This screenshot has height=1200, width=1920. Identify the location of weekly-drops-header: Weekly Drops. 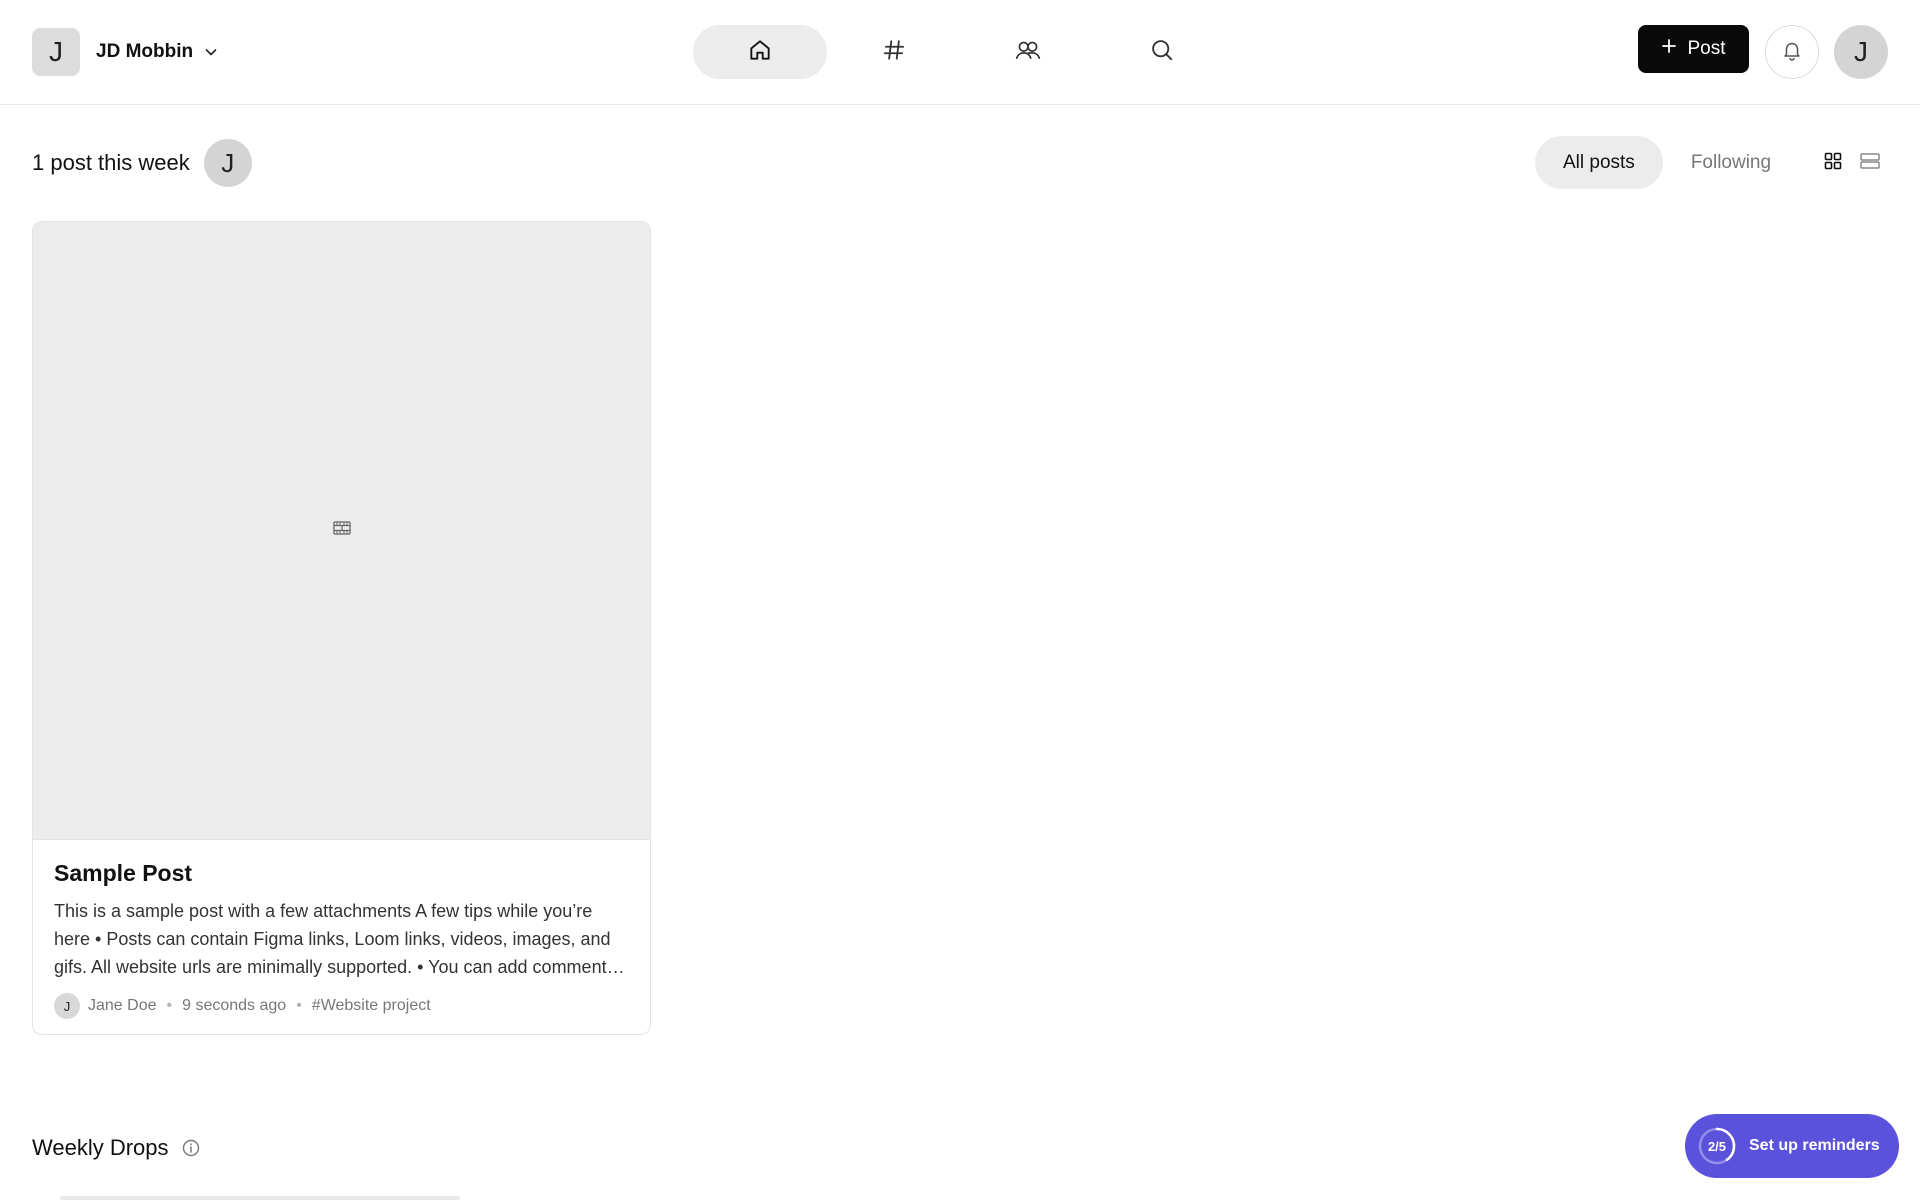
(116, 1148).